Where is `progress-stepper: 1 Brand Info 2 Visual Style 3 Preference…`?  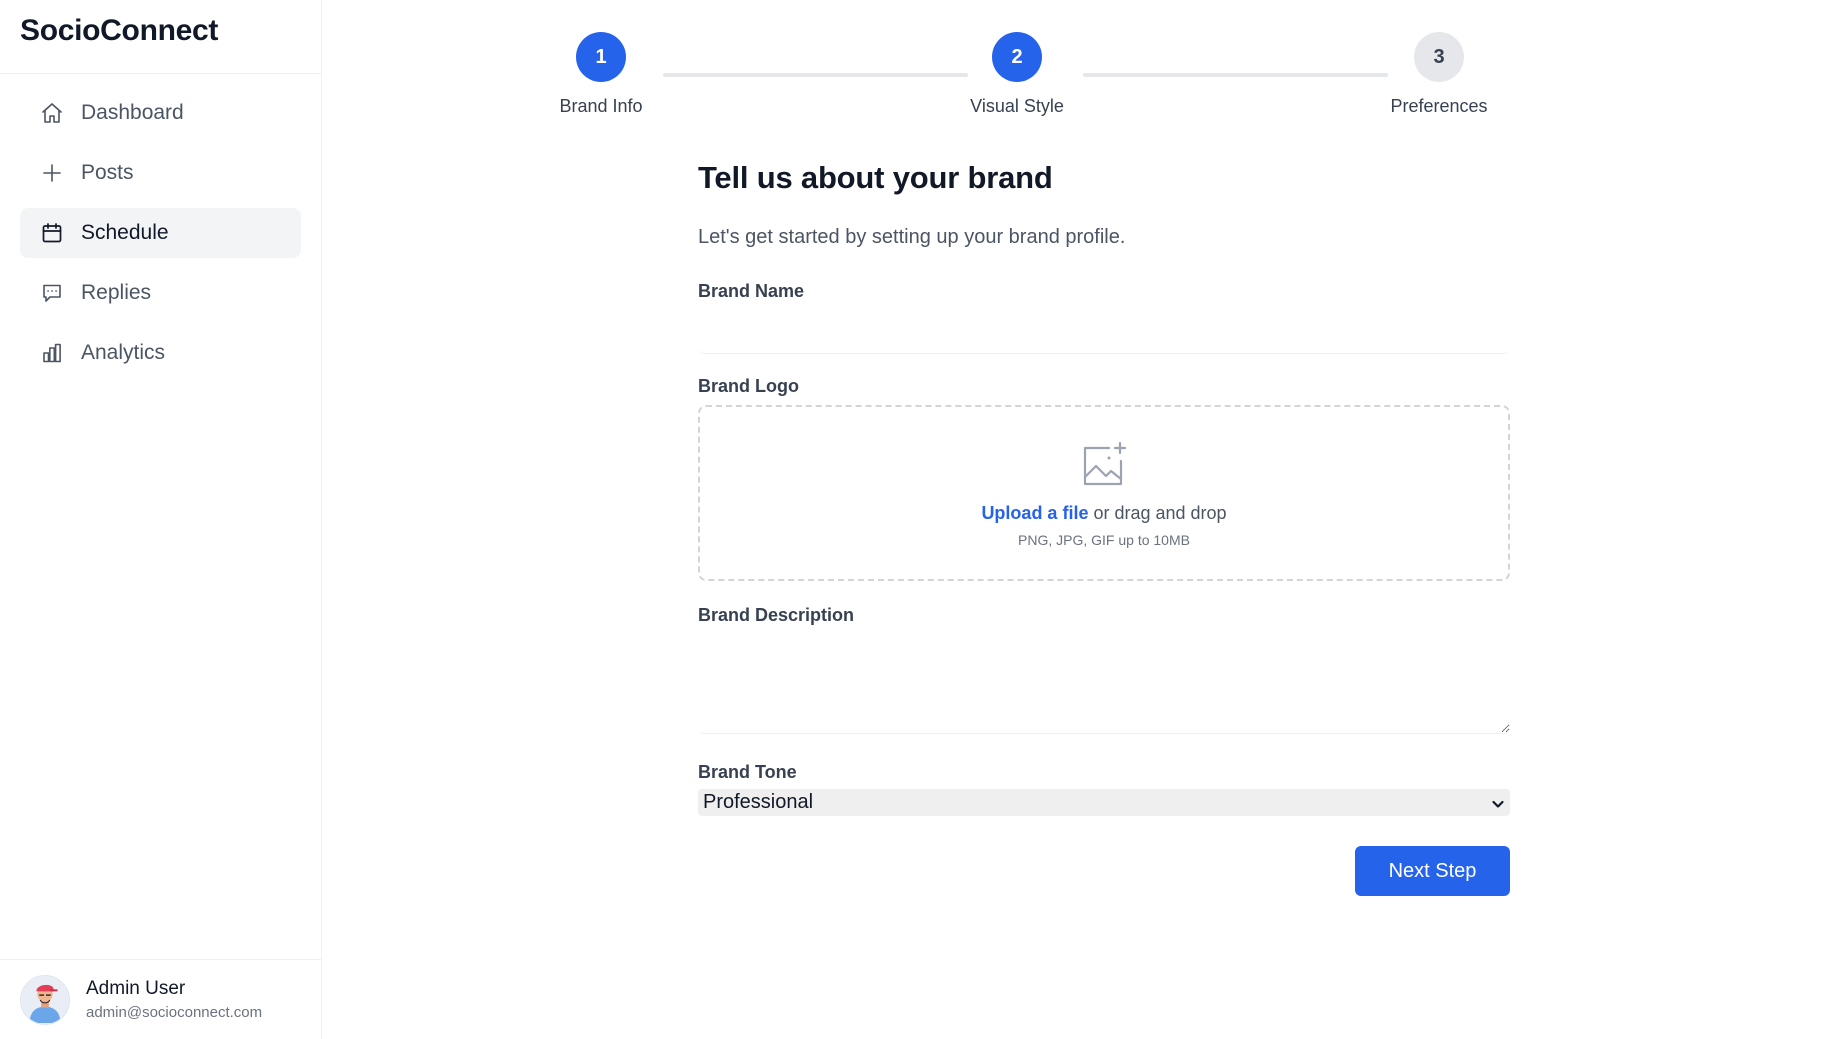 progress-stepper: 1 Brand Info 2 Visual Style 3 Preference… is located at coordinates (1085, 65).